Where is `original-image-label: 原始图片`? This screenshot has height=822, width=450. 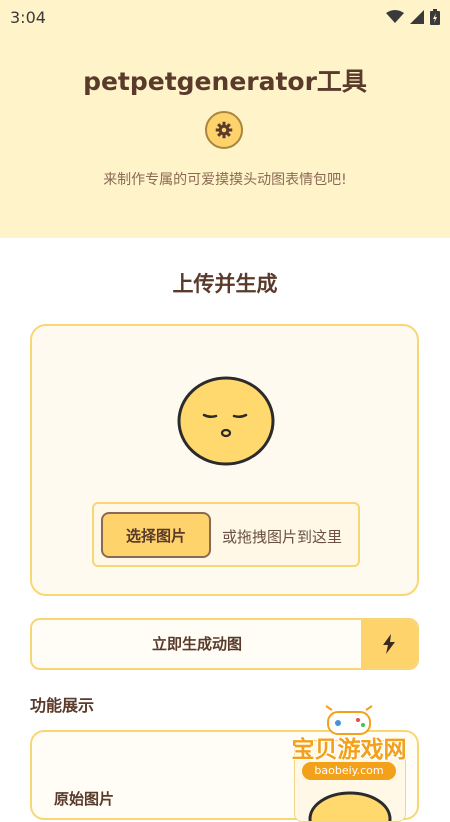
original-image-label: 原始图片 is located at coordinates (84, 799).